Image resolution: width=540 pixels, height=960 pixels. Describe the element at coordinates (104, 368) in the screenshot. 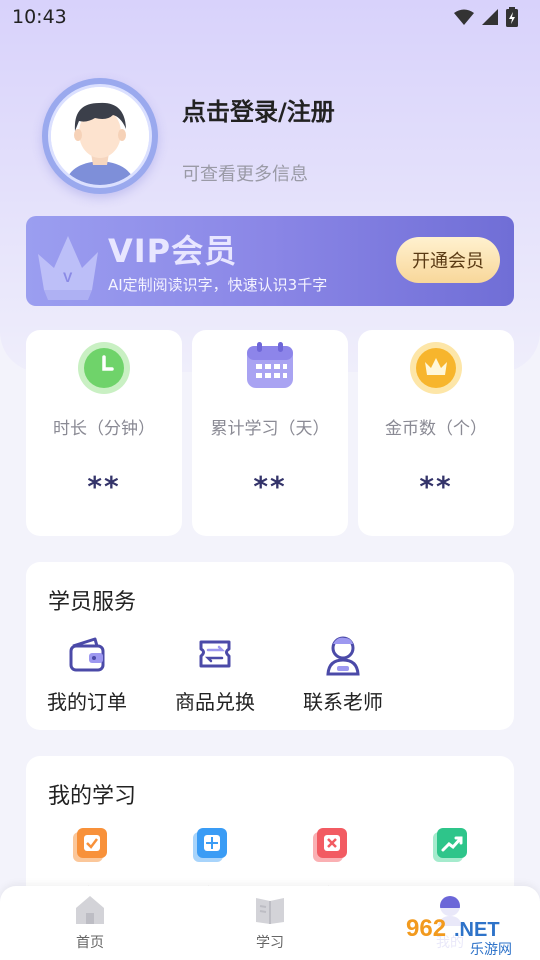

I see `clock-icon` at that location.